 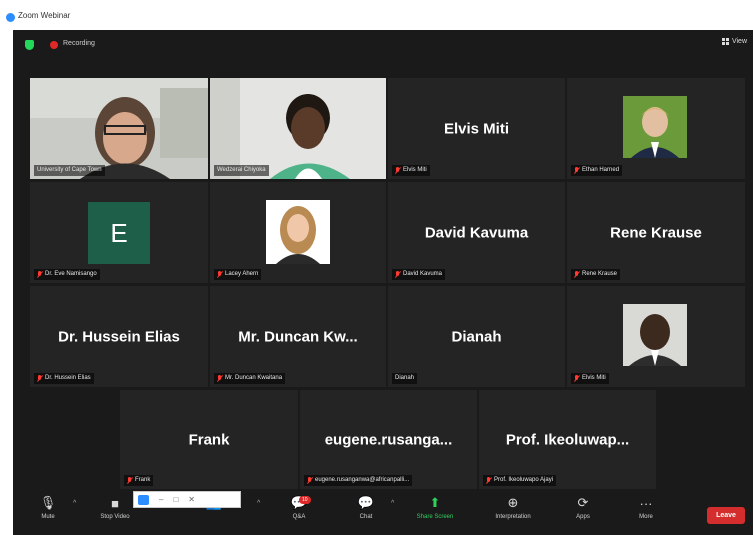 What do you see at coordinates (191, 499) in the screenshot?
I see `close-icon: ✕` at bounding box center [191, 499].